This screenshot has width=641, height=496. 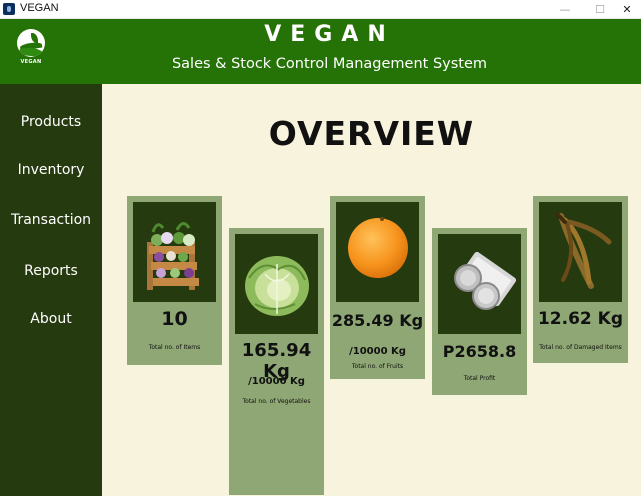 What do you see at coordinates (276, 381) in the screenshot?
I see `vegetables-capacity: /10000 Kg` at bounding box center [276, 381].